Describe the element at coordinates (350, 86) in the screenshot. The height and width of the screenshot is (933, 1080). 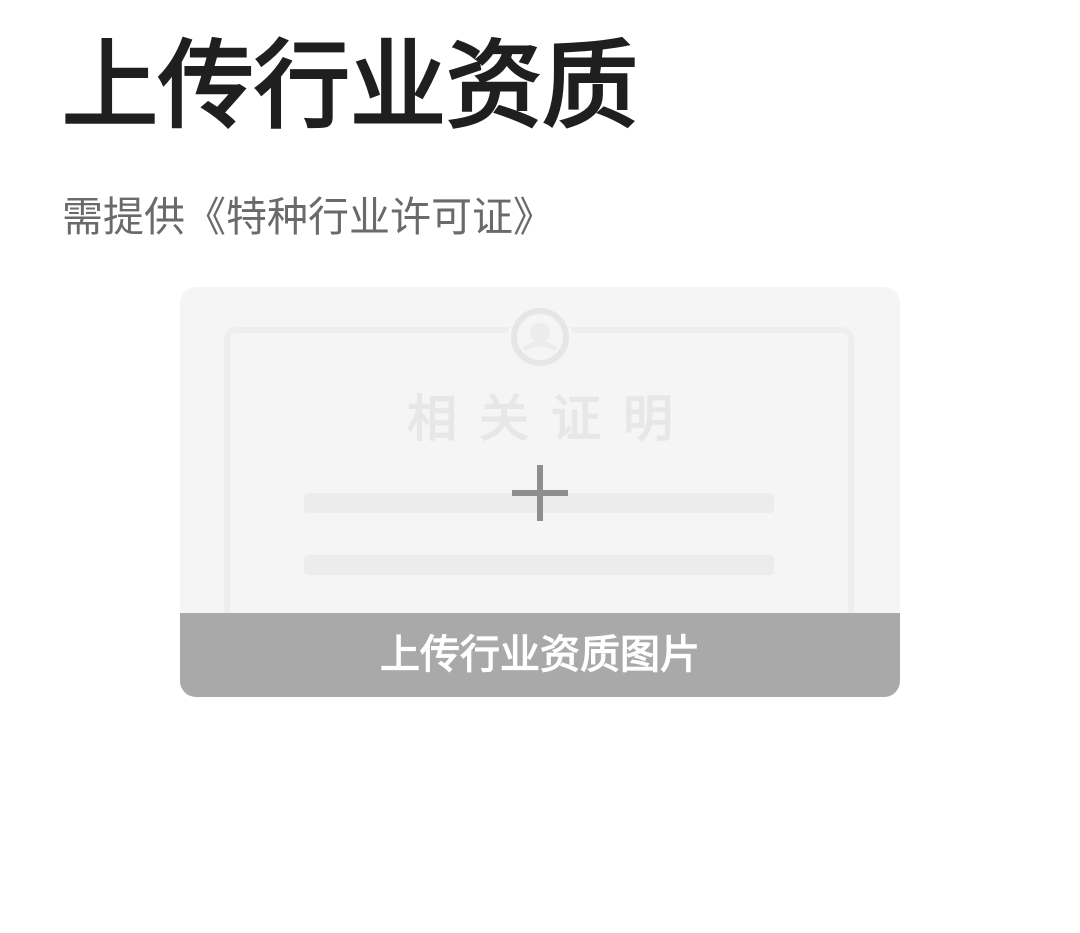
I see `page-title: 上传行业资质` at that location.